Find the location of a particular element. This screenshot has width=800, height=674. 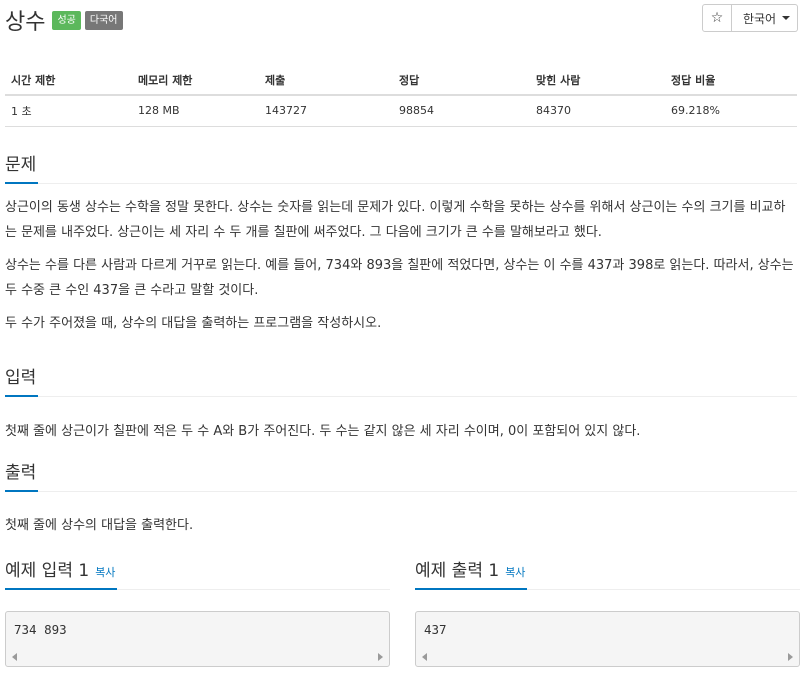

toolbar: ☆ 한국어 is located at coordinates (750, 18).